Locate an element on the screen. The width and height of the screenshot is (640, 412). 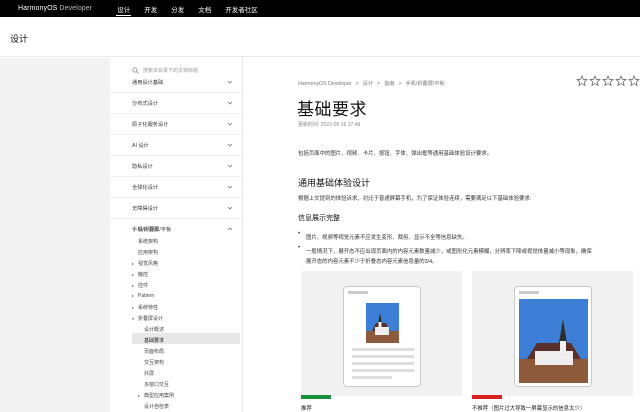
section-header: 设计 is located at coordinates (320, 37).